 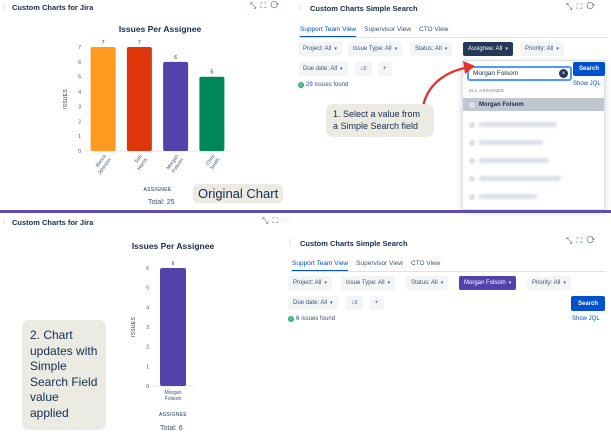 I want to click on gadget-title: Custom Charts for Jira, so click(x=53, y=7).